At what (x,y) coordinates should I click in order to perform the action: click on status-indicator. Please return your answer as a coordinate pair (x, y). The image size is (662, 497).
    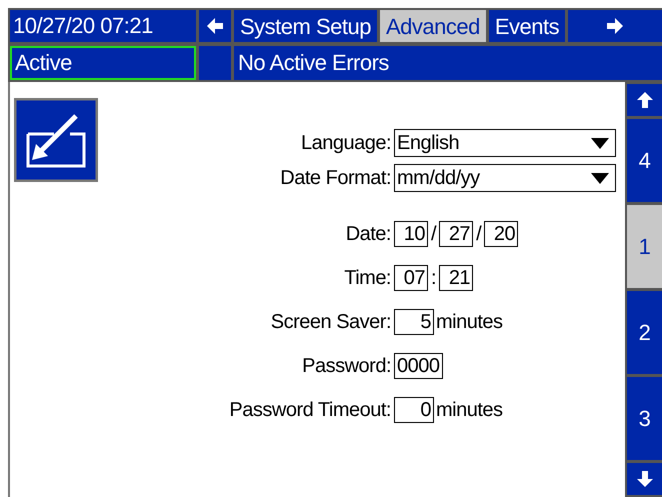
    Looking at the image, I should click on (215, 63).